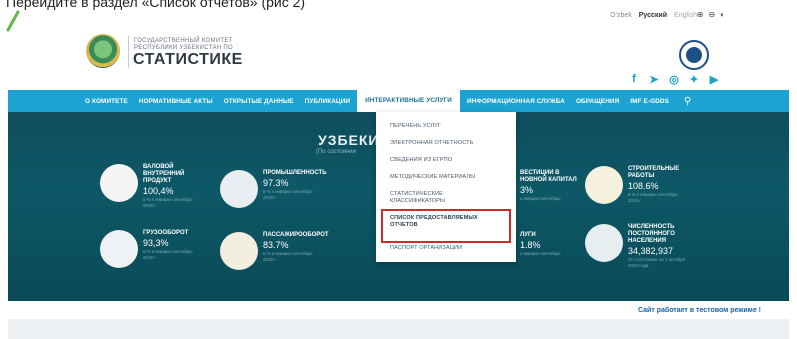  What do you see at coordinates (421, 160) in the screenshot?
I see `menu-item-egrpo-info: СВЕДЕНИЯ ИЗ ЕГРПО` at bounding box center [421, 160].